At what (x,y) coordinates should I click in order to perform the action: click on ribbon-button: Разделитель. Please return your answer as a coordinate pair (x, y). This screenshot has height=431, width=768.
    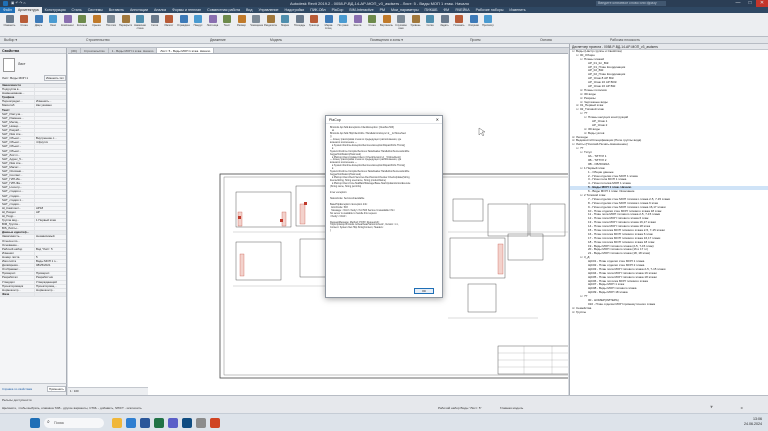
    Looking at the image, I should click on (270, 23).